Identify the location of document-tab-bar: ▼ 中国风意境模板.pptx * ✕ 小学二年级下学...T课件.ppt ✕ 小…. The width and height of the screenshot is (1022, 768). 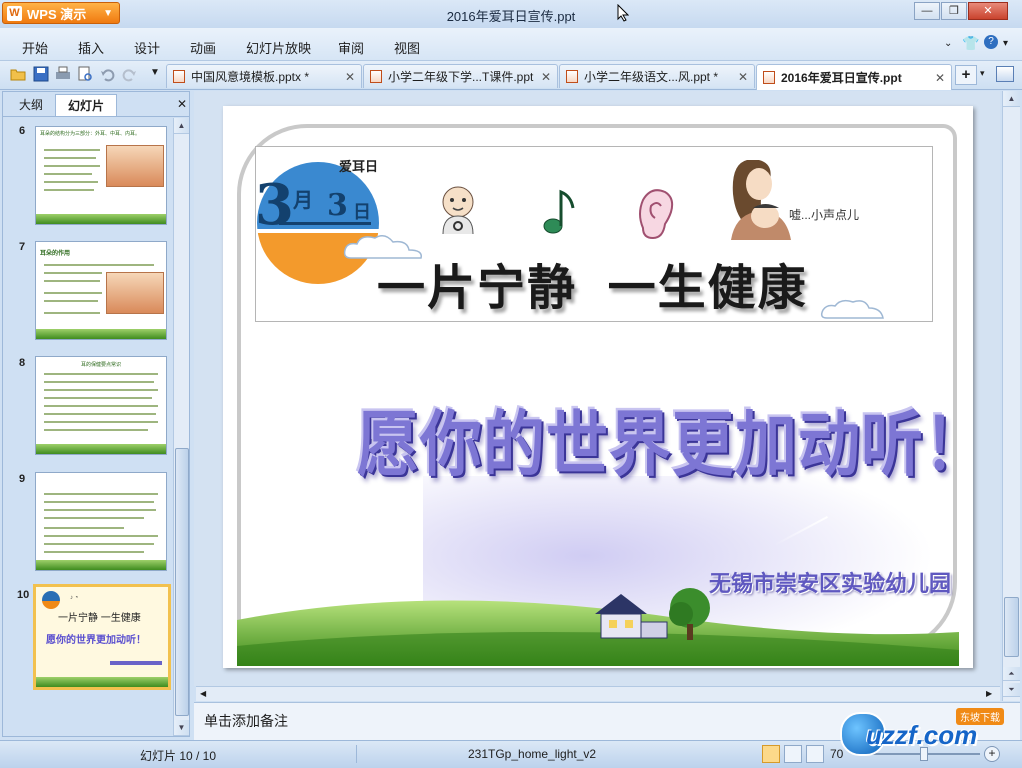
(511, 75).